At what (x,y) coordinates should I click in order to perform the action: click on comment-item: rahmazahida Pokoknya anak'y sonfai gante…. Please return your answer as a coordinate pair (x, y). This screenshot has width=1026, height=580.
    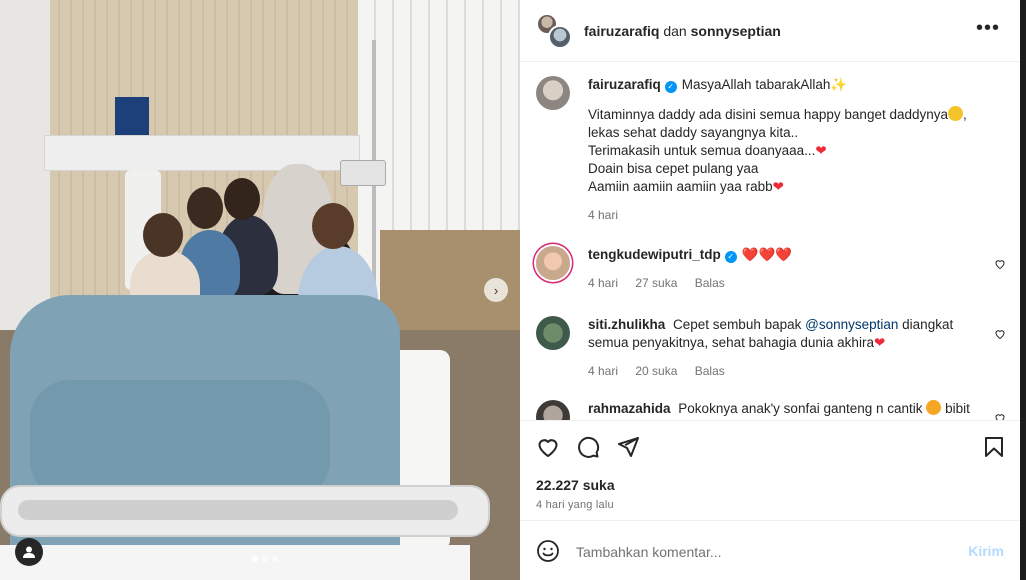
    Looking at the image, I should click on (771, 410).